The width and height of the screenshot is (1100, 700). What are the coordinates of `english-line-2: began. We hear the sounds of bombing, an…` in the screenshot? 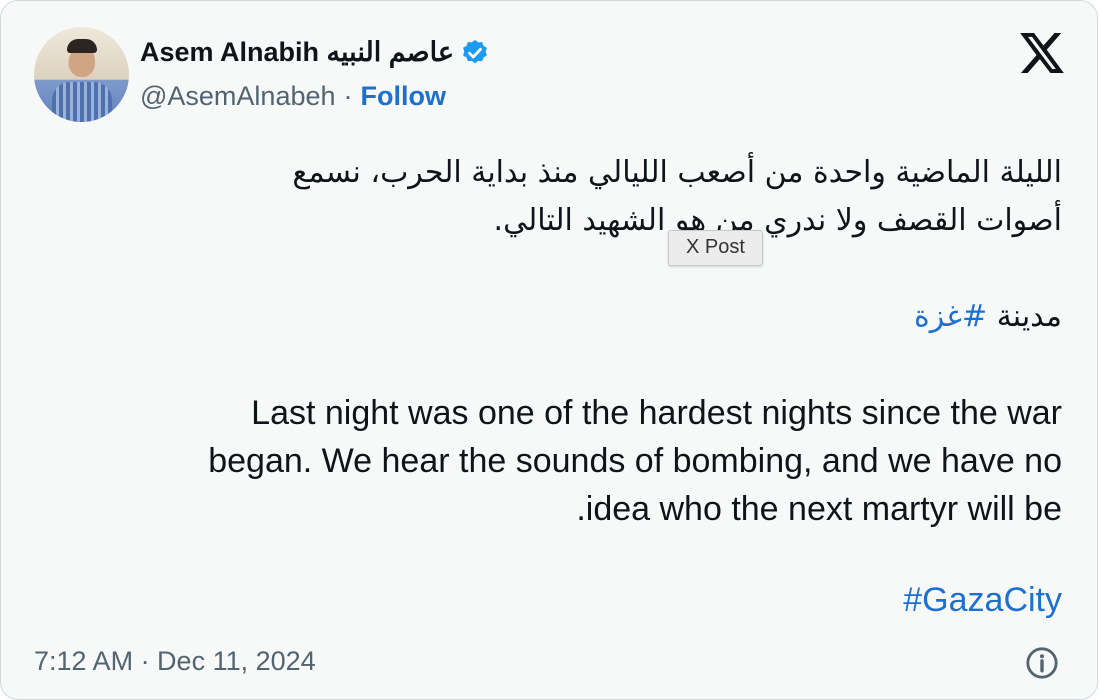 It's located at (635, 461).